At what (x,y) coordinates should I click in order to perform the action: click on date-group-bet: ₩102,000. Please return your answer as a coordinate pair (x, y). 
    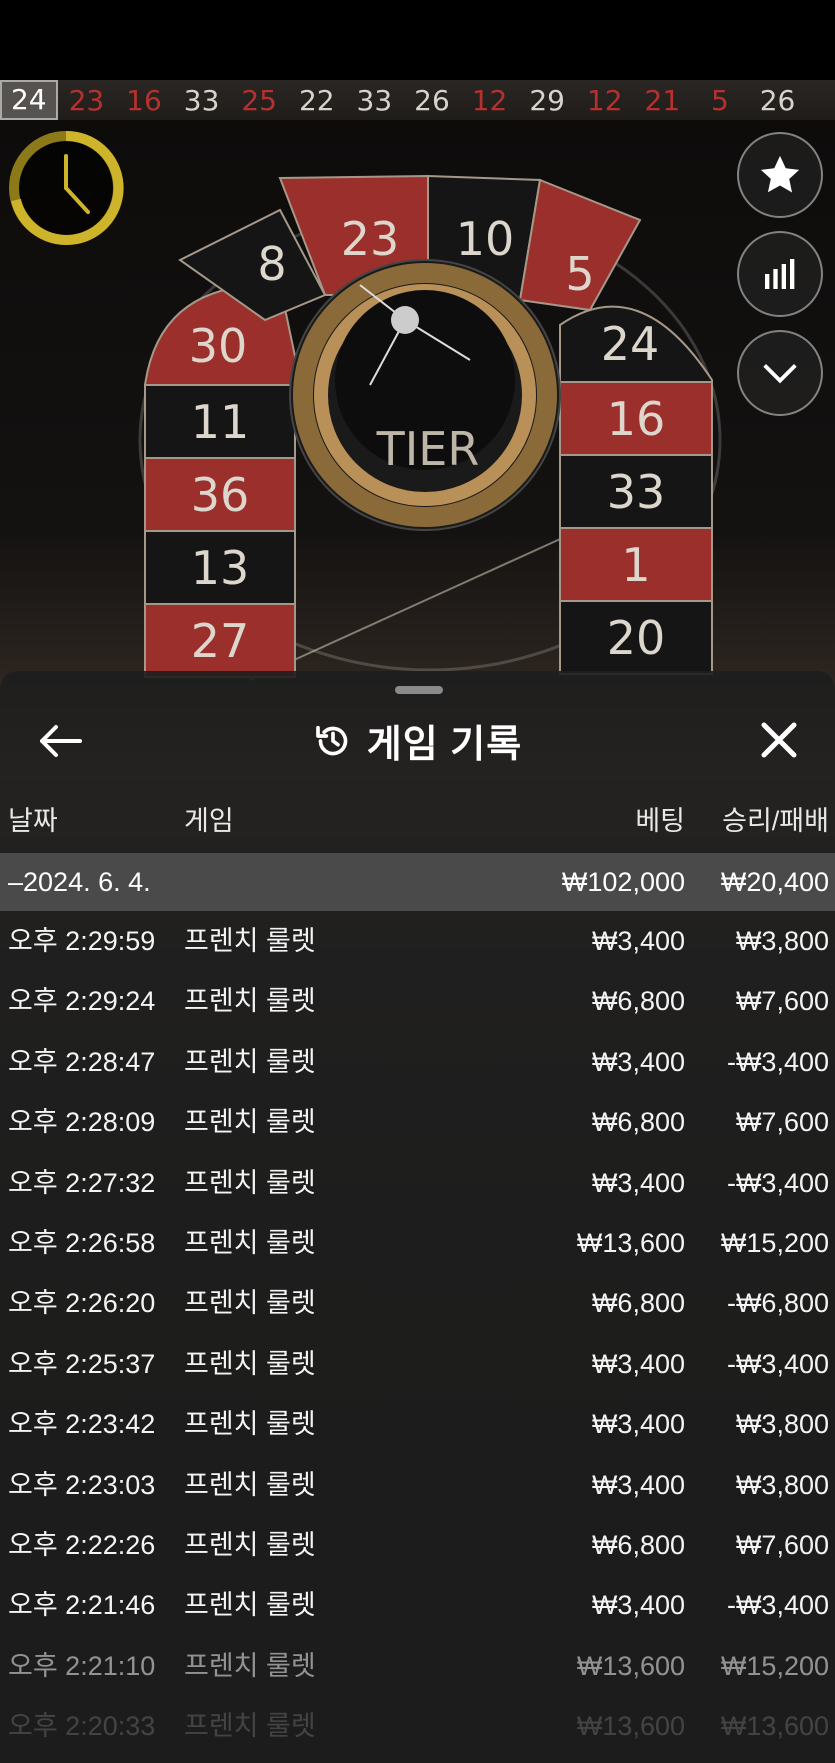
    Looking at the image, I should click on (623, 882).